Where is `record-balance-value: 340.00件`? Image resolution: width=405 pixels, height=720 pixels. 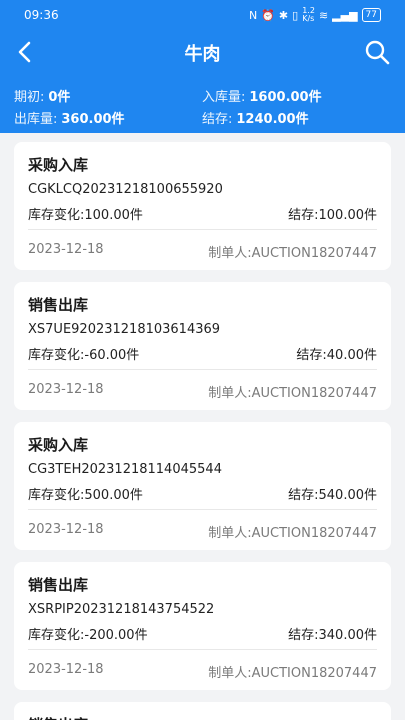
record-balance-value: 340.00件 is located at coordinates (348, 635).